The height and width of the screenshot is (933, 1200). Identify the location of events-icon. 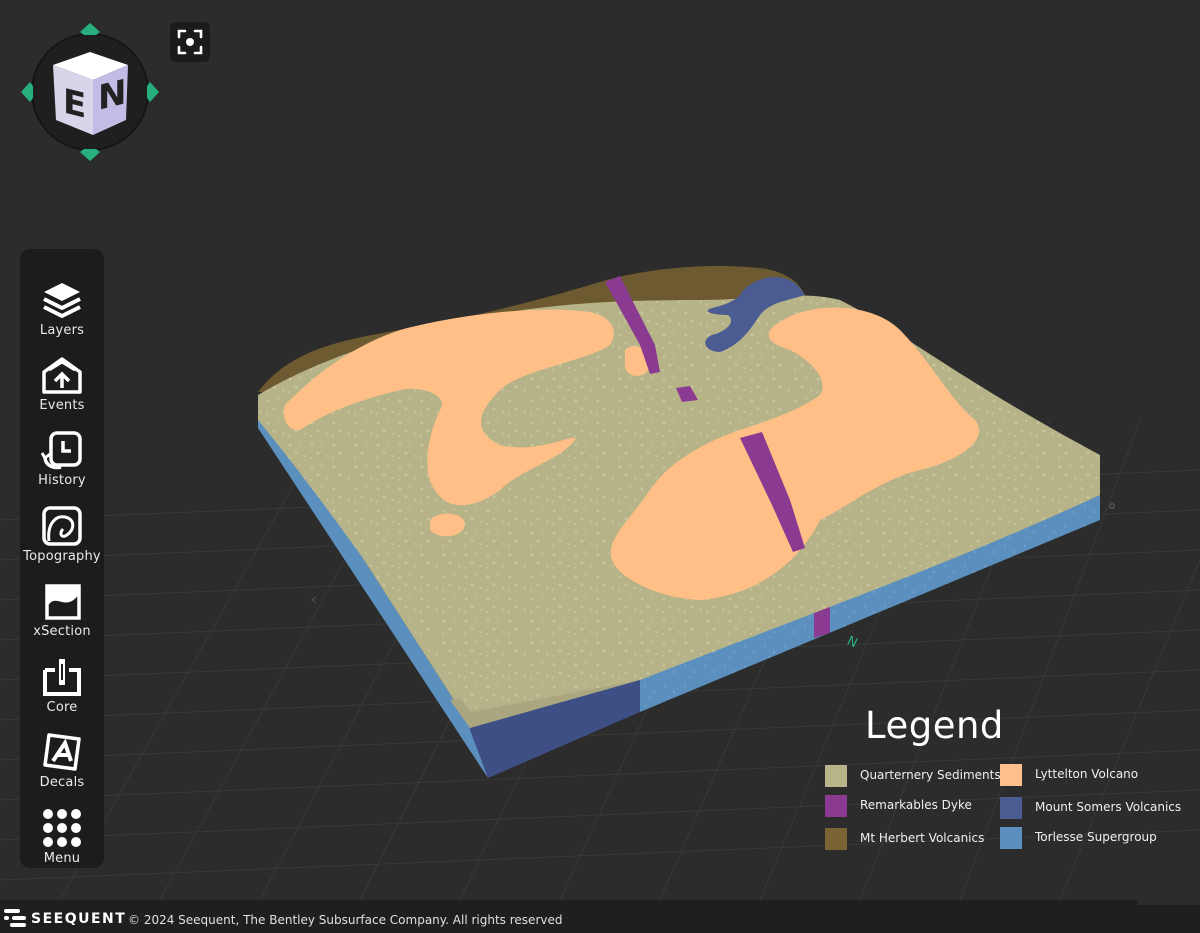
(62, 375).